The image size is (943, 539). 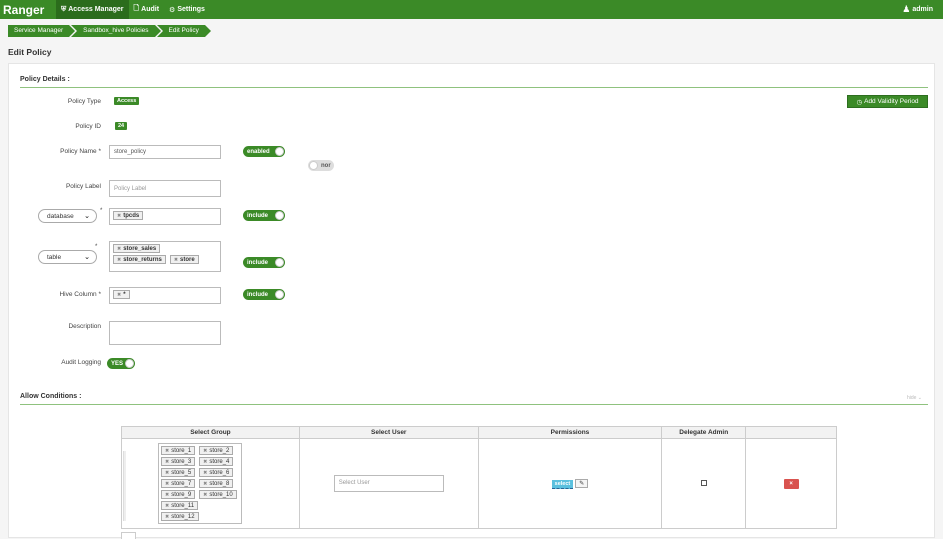 What do you see at coordinates (64, 9) in the screenshot?
I see `shield-icon: ⛨` at bounding box center [64, 9].